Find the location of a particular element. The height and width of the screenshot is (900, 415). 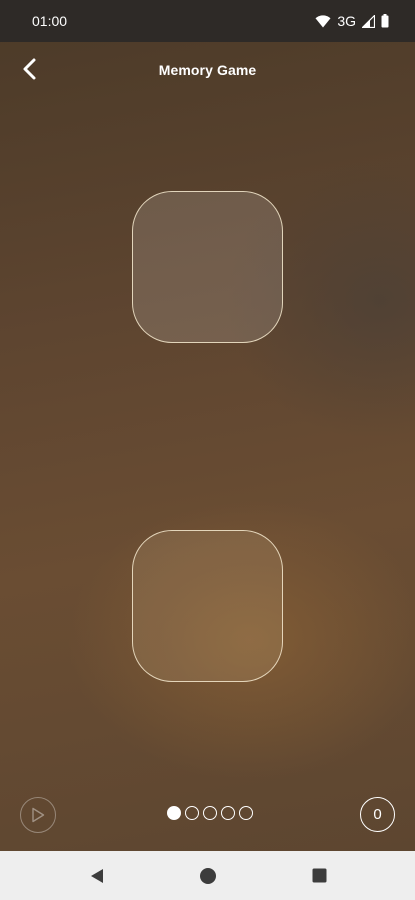

nav-home-button is located at coordinates (208, 875).